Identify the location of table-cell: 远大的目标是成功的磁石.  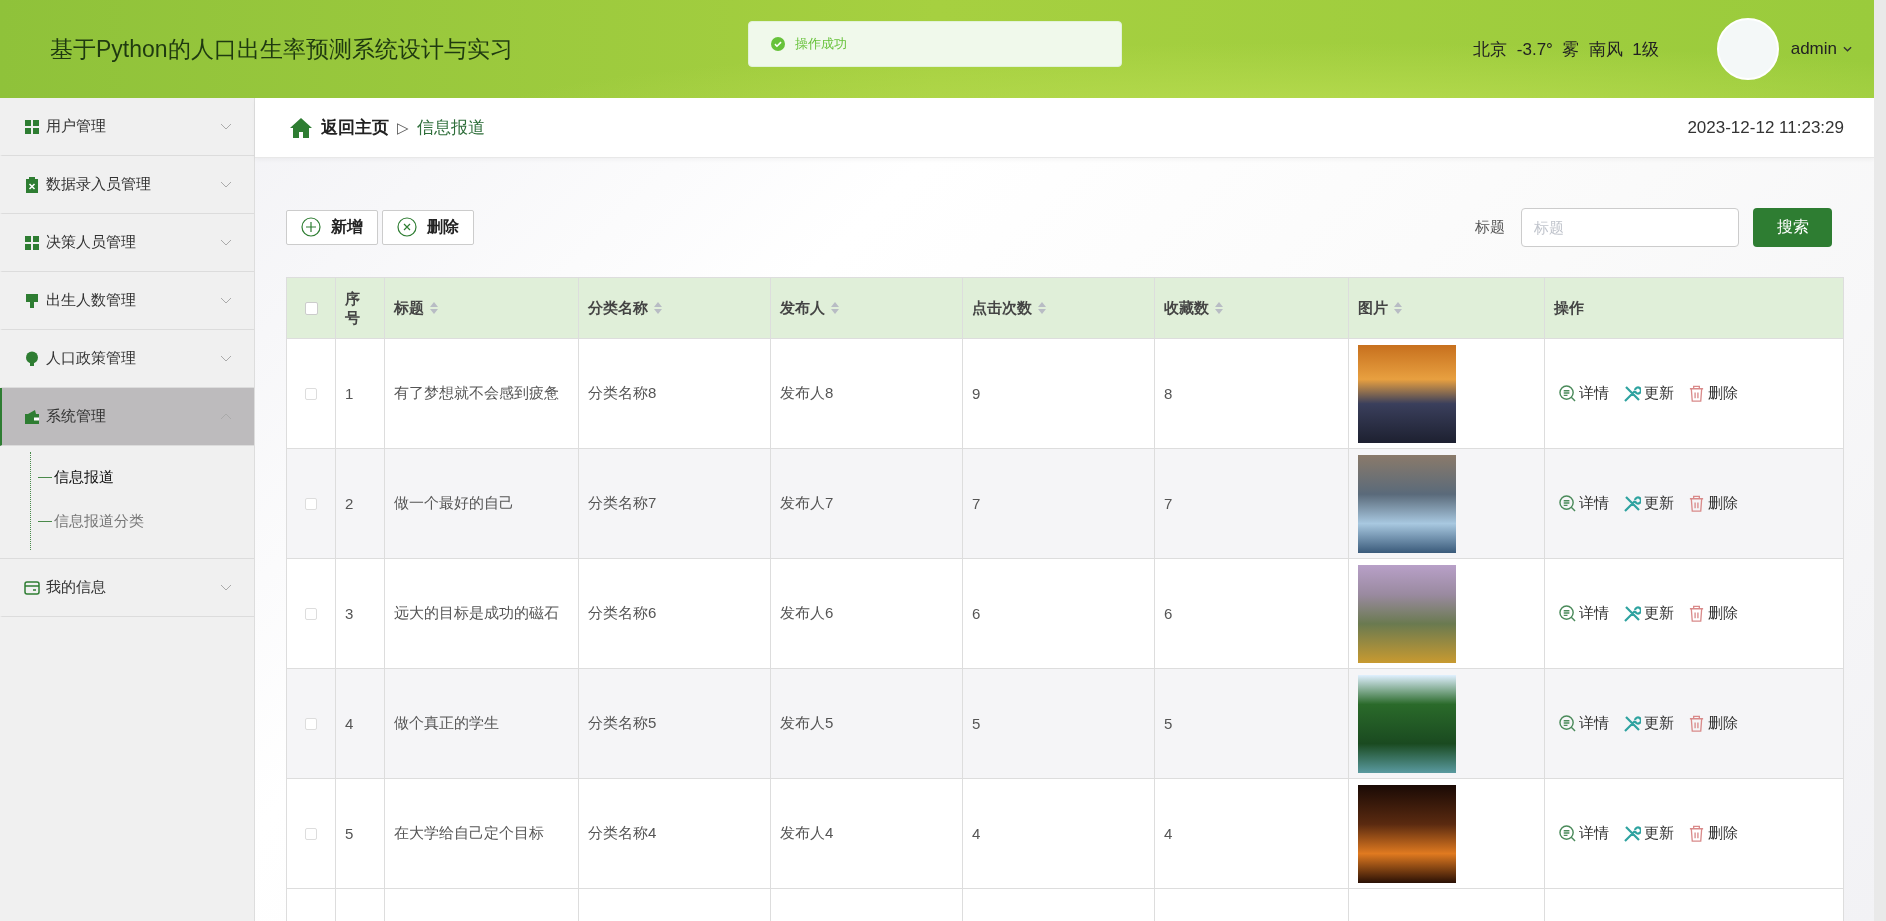
(476, 613).